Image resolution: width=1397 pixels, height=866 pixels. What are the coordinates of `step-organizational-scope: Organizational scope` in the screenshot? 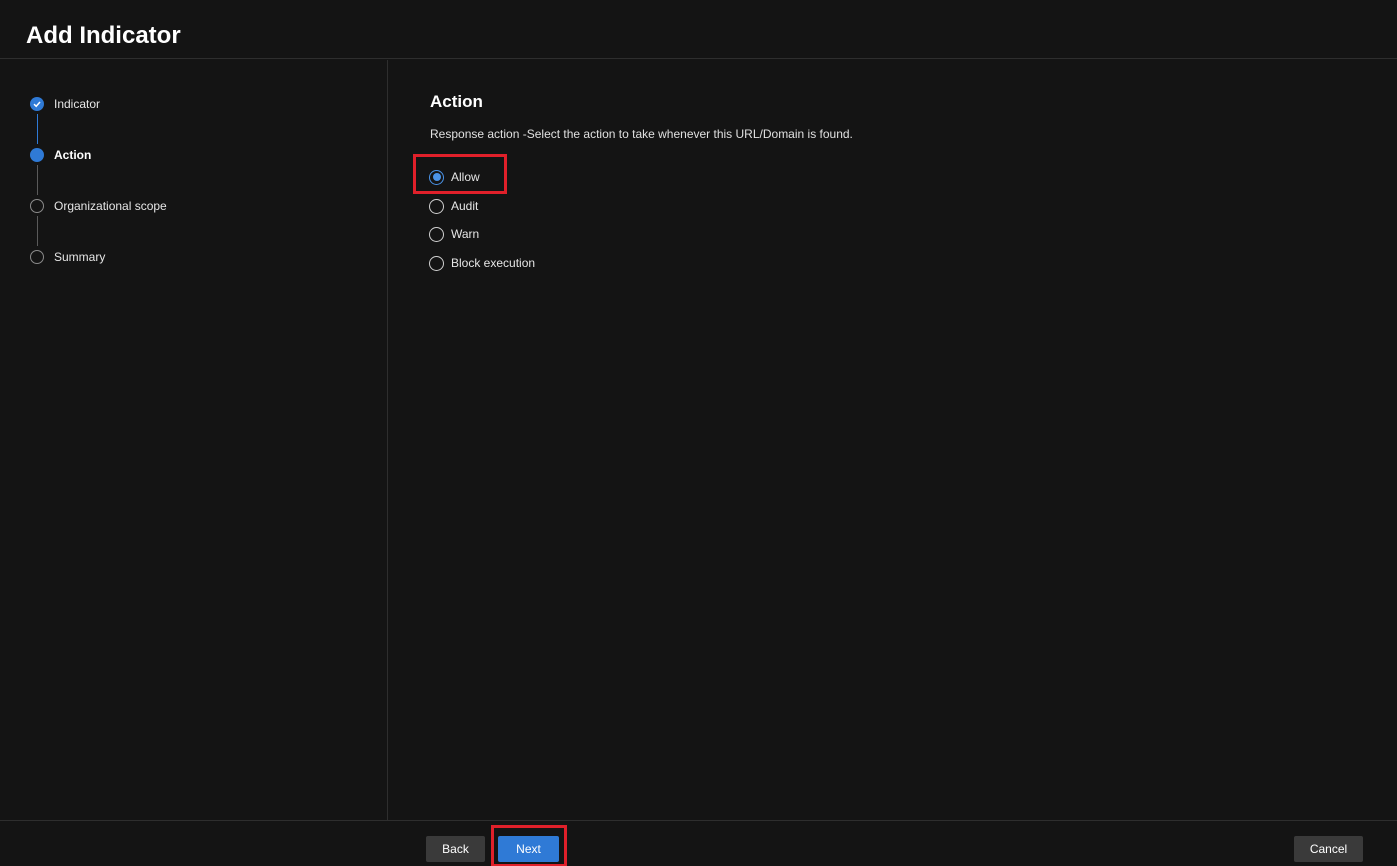 It's located at (98, 206).